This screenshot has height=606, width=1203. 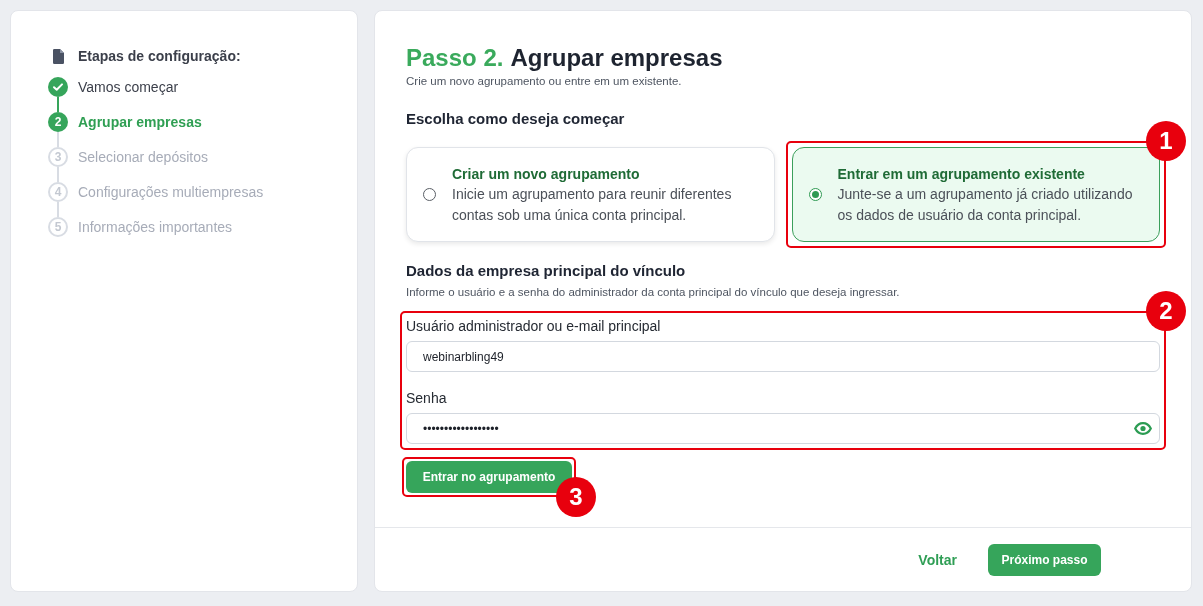 What do you see at coordinates (985, 204) in the screenshot?
I see `option-description: Junte-se a um agrupamento já criado utilizando os dados de usuário da conta principal.` at bounding box center [985, 204].